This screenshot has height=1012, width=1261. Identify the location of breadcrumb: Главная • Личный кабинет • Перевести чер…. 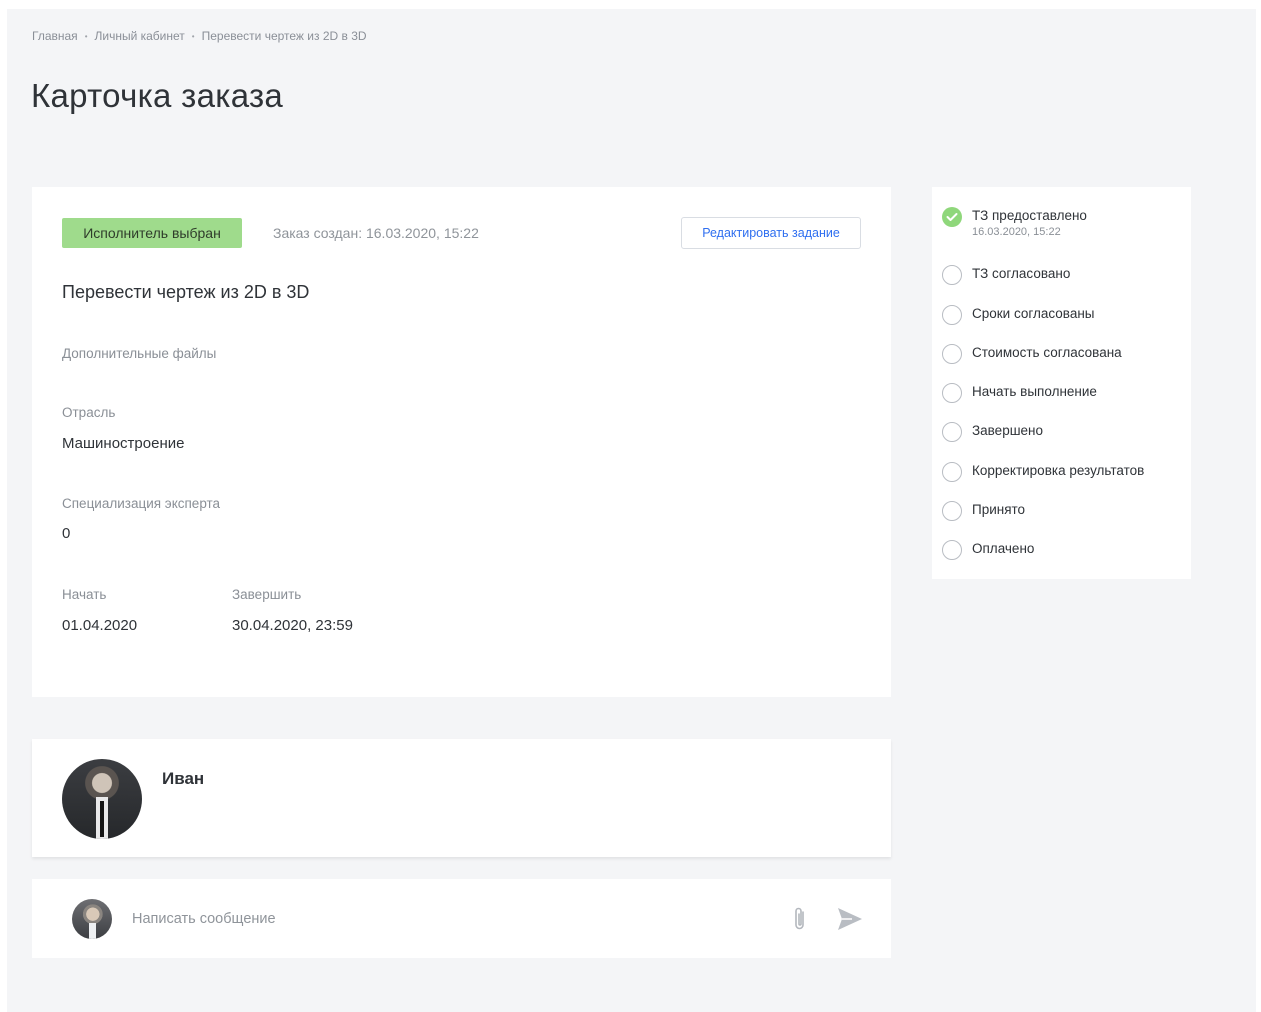
(199, 36).